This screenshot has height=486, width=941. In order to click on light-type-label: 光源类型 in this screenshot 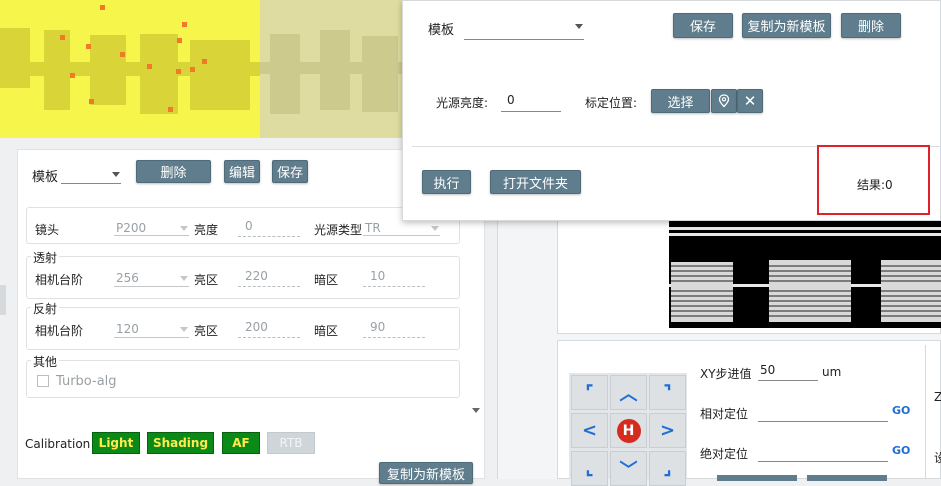, I will do `click(338, 230)`.